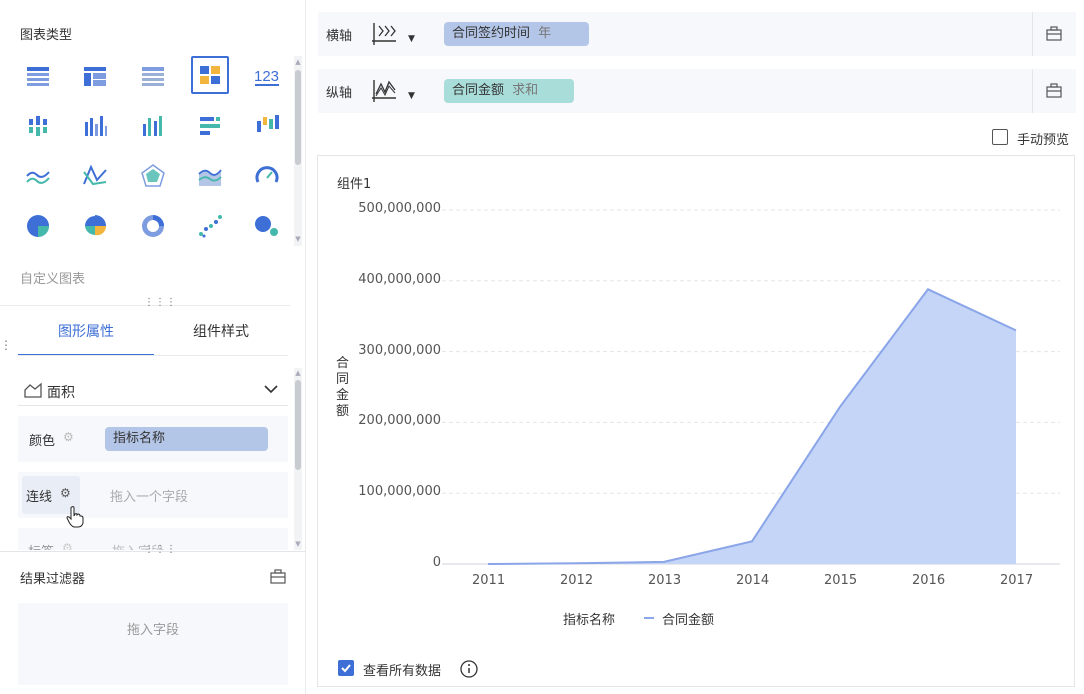 The image size is (1084, 694). Describe the element at coordinates (160, 549) in the screenshot. I see `drag-handle-icon-2: ⋮⋮⋮` at that location.